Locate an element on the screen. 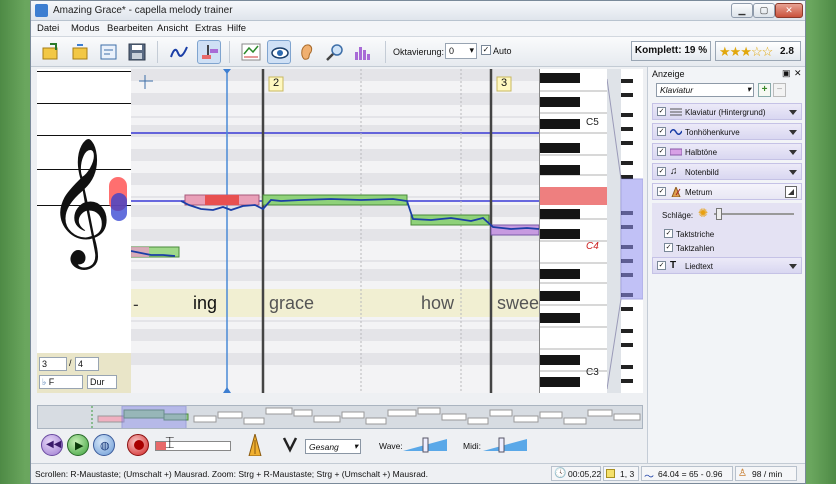 The image size is (836, 484). statistics-button is located at coordinates (363, 52).